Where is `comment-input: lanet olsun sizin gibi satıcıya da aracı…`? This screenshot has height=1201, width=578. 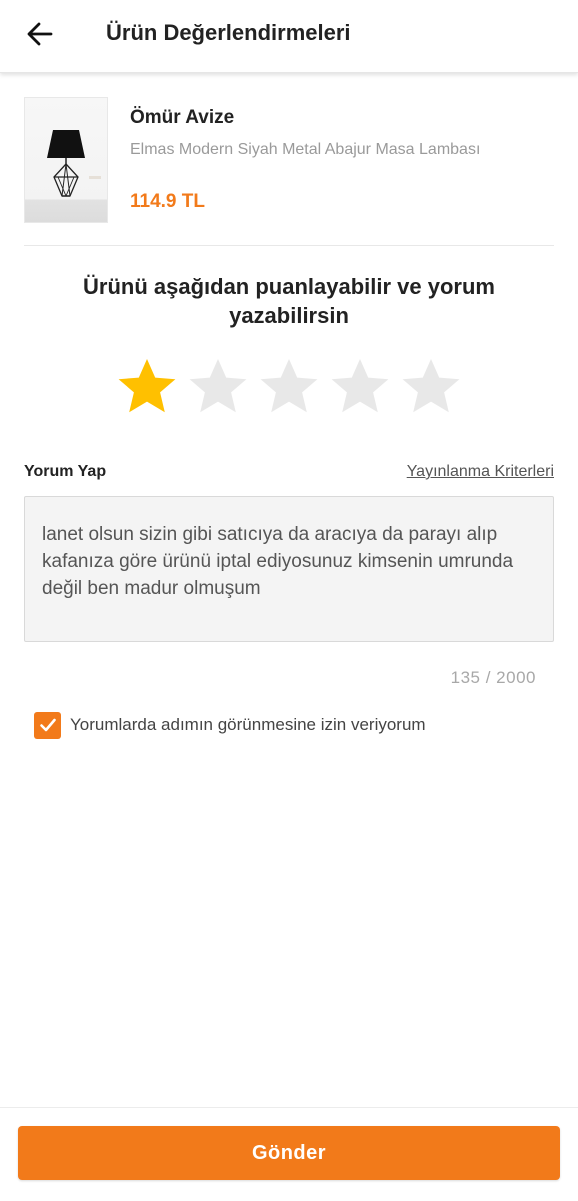 comment-input: lanet olsun sizin gibi satıcıya da aracı… is located at coordinates (289, 569).